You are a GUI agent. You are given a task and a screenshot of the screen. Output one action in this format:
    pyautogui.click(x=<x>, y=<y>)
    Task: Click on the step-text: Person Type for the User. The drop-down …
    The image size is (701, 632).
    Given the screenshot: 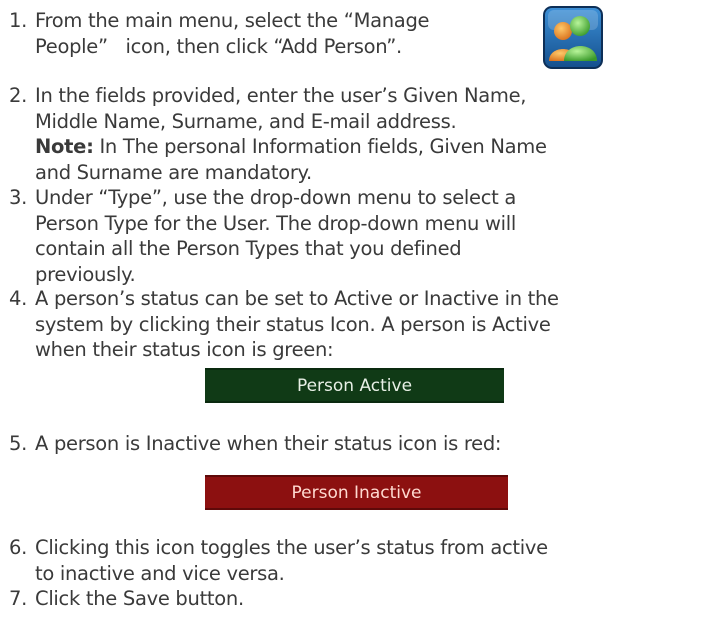 What is the action you would take?
    pyautogui.click(x=275, y=223)
    